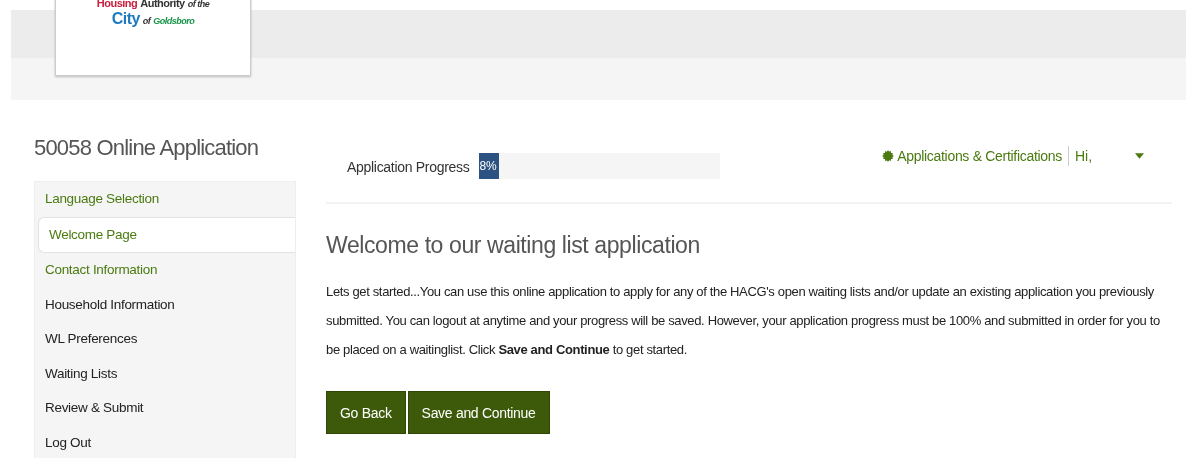  I want to click on sidebar-item: Waiting Lists, so click(165, 373).